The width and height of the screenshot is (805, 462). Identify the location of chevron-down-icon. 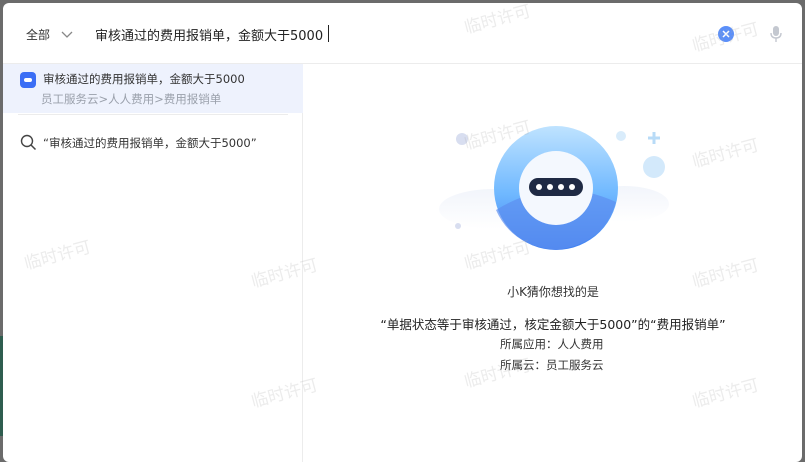
(67, 34).